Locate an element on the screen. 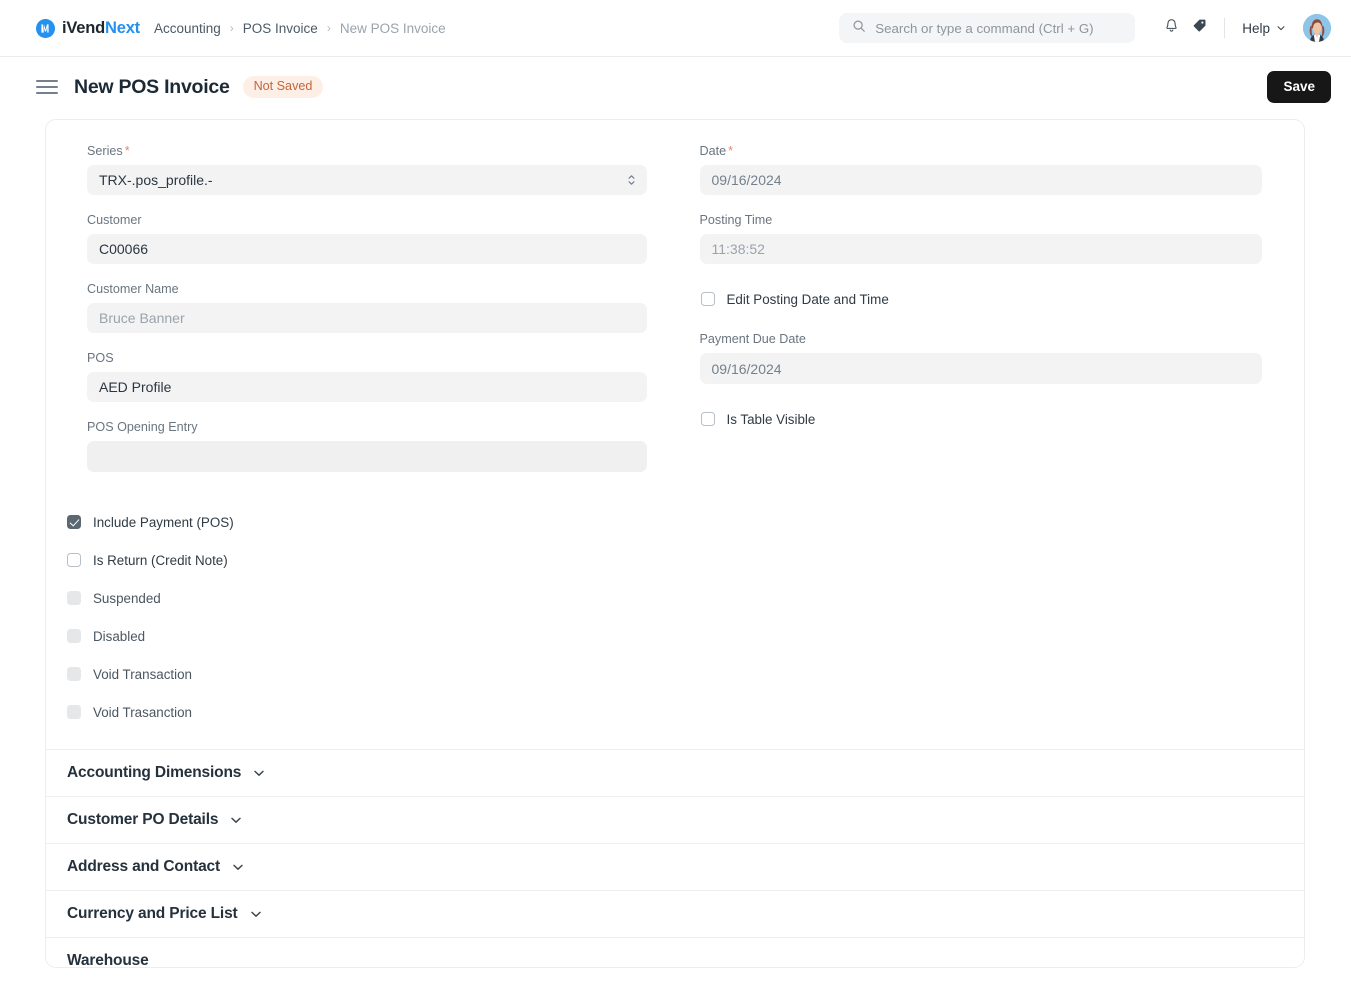 This screenshot has width=1351, height=995. field-posting-time: Posting Time 11:38:52 is located at coordinates (980, 238).